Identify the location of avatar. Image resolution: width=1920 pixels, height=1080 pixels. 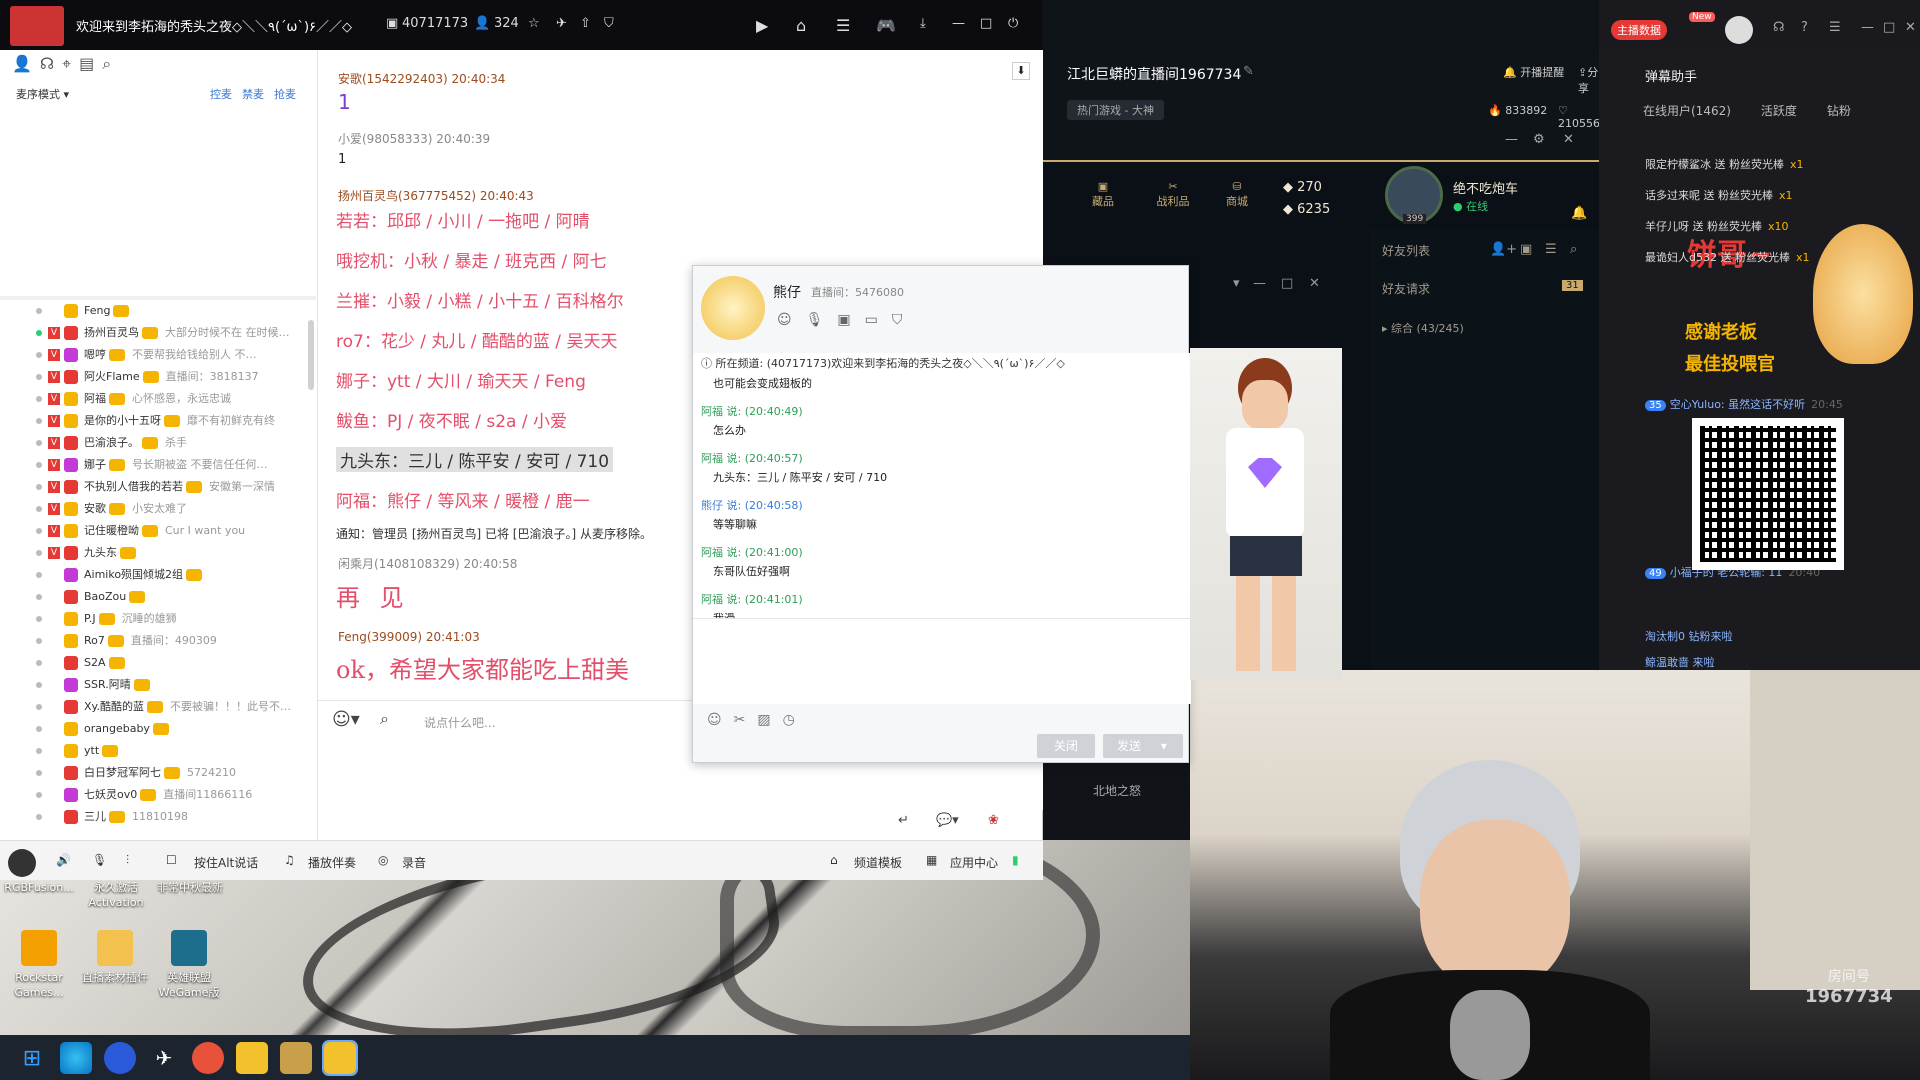
(22, 863).